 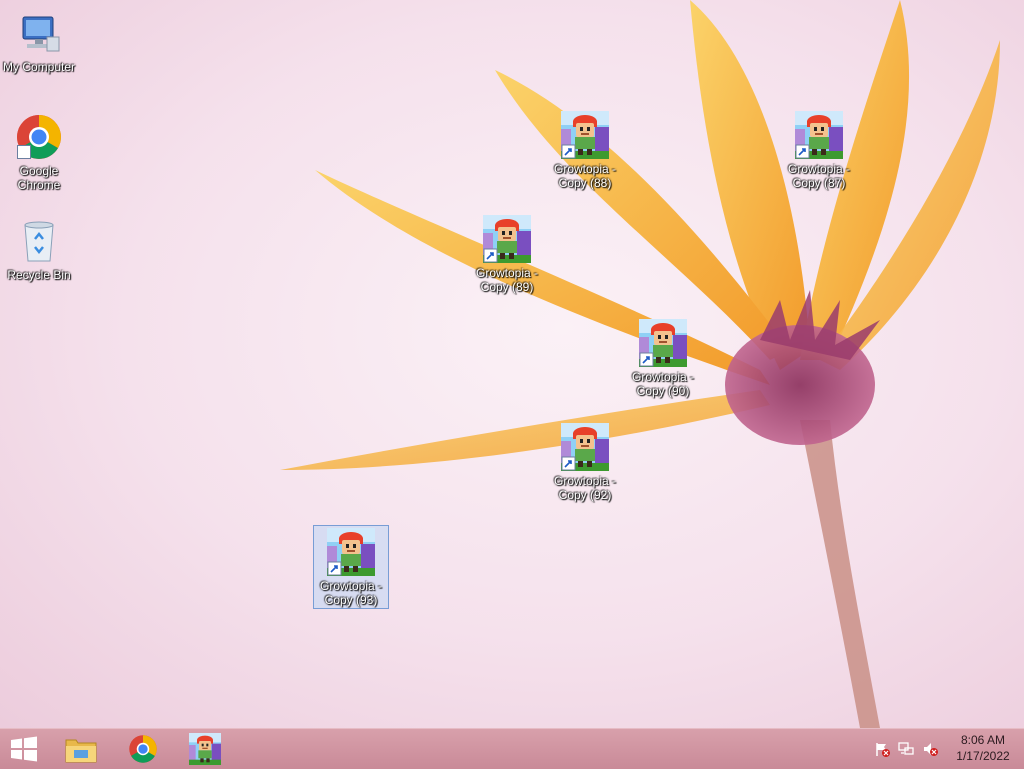 I want to click on desktop-icon-growtopia-93: Growtopia - Copy (93), so click(x=351, y=567).